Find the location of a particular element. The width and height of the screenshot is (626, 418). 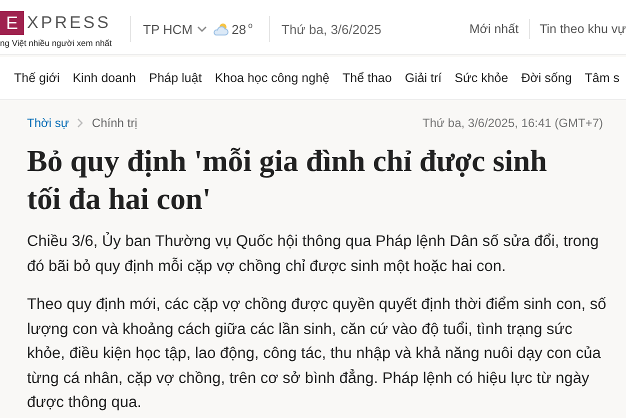

article-title: Bỏ quy định 'mỗi gia đình chỉ được sinh tối đa hai con' is located at coordinates (287, 180).